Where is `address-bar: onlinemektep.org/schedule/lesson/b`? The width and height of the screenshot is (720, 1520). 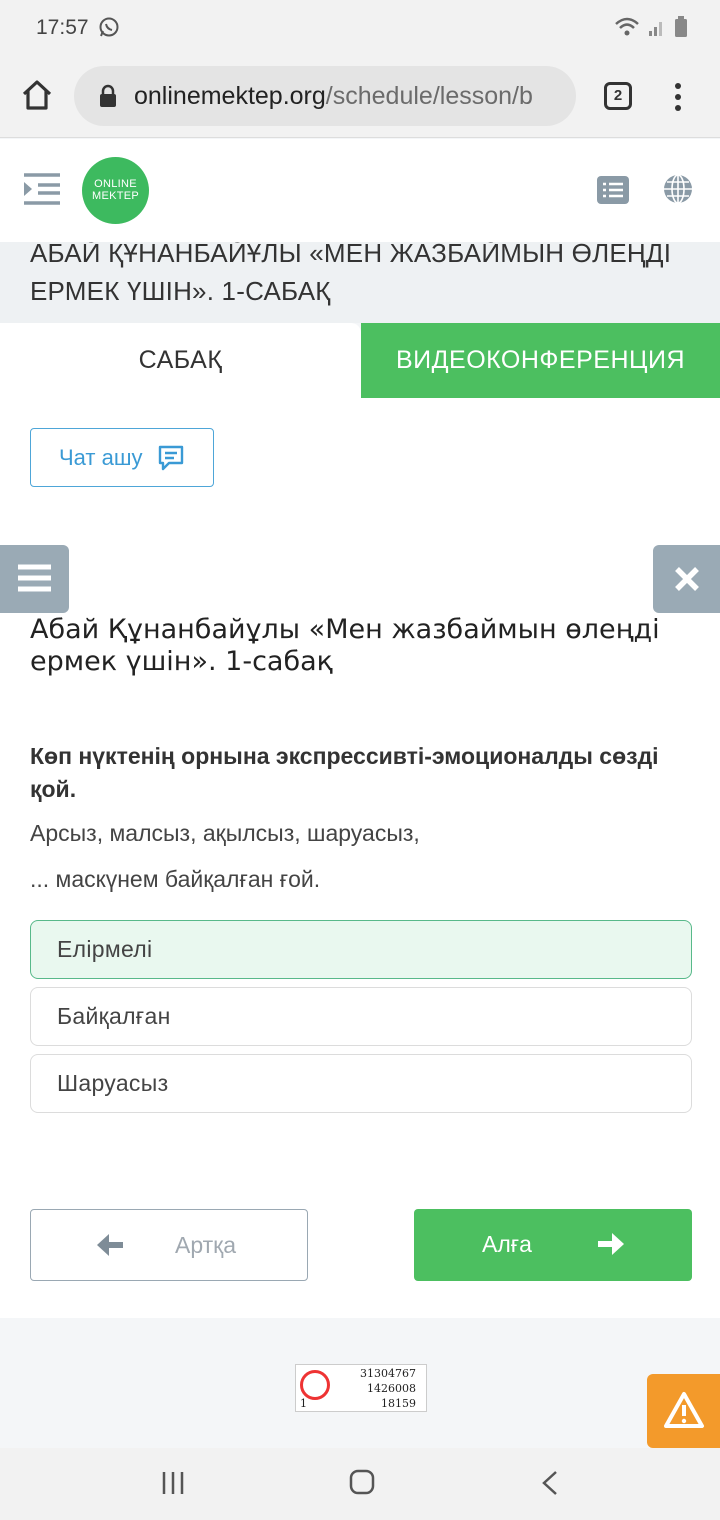 address-bar: onlinemektep.org/schedule/lesson/b is located at coordinates (325, 96).